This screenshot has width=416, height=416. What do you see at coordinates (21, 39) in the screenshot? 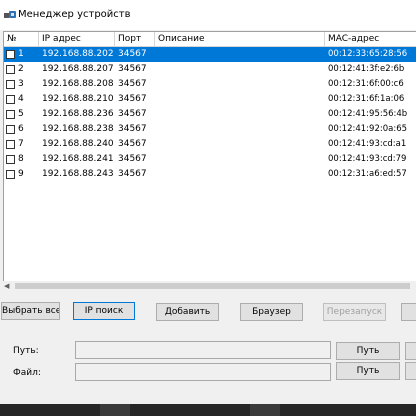
I see `column-header-number: №` at bounding box center [21, 39].